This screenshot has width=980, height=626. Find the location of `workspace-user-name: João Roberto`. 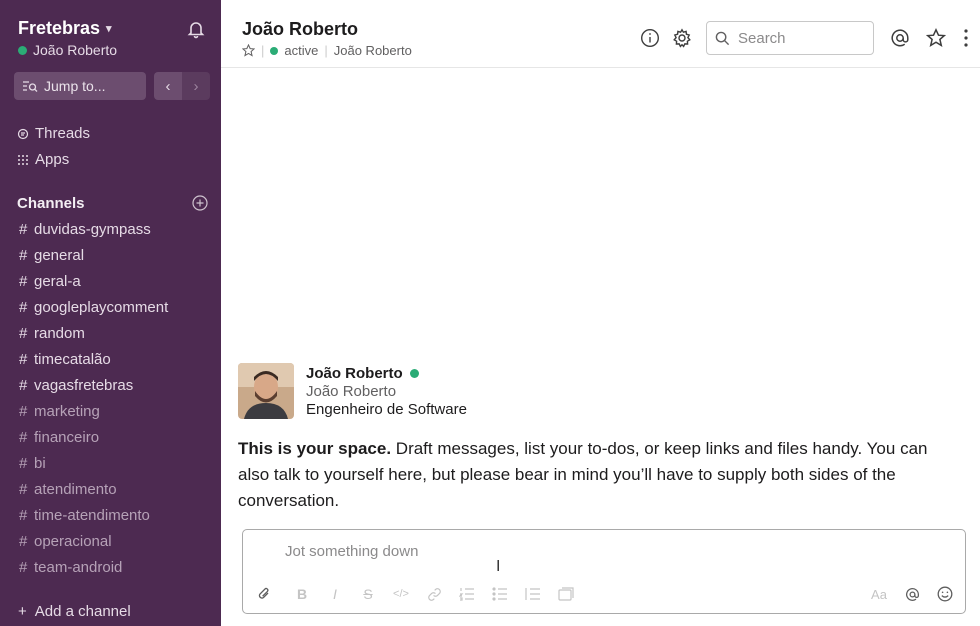

workspace-user-name: João Roberto is located at coordinates (75, 50).